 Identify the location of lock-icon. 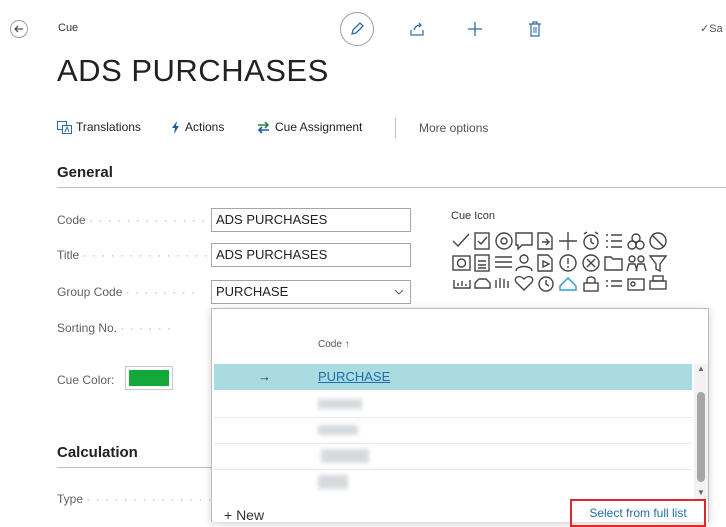
(591, 284).